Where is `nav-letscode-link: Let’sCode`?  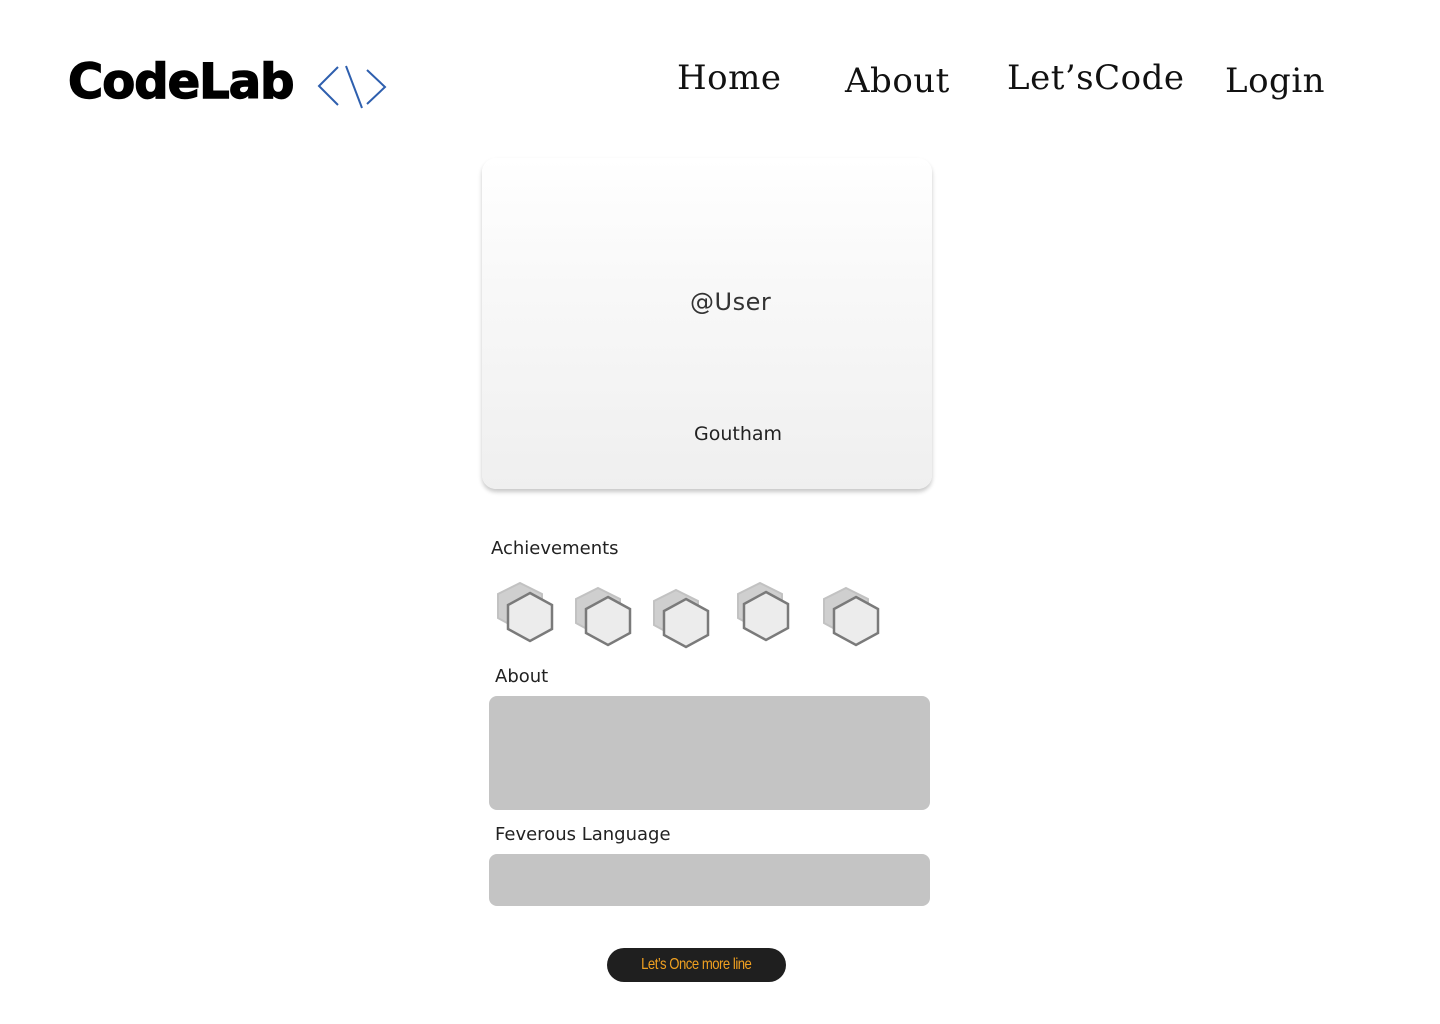 nav-letscode-link: Let’sCode is located at coordinates (1096, 78).